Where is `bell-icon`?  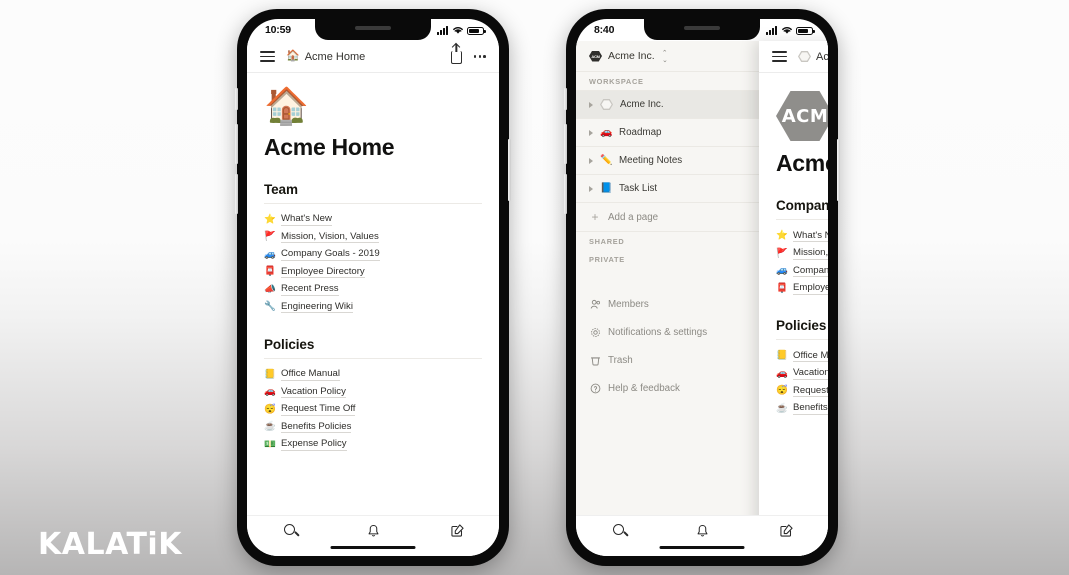 bell-icon is located at coordinates (373, 531).